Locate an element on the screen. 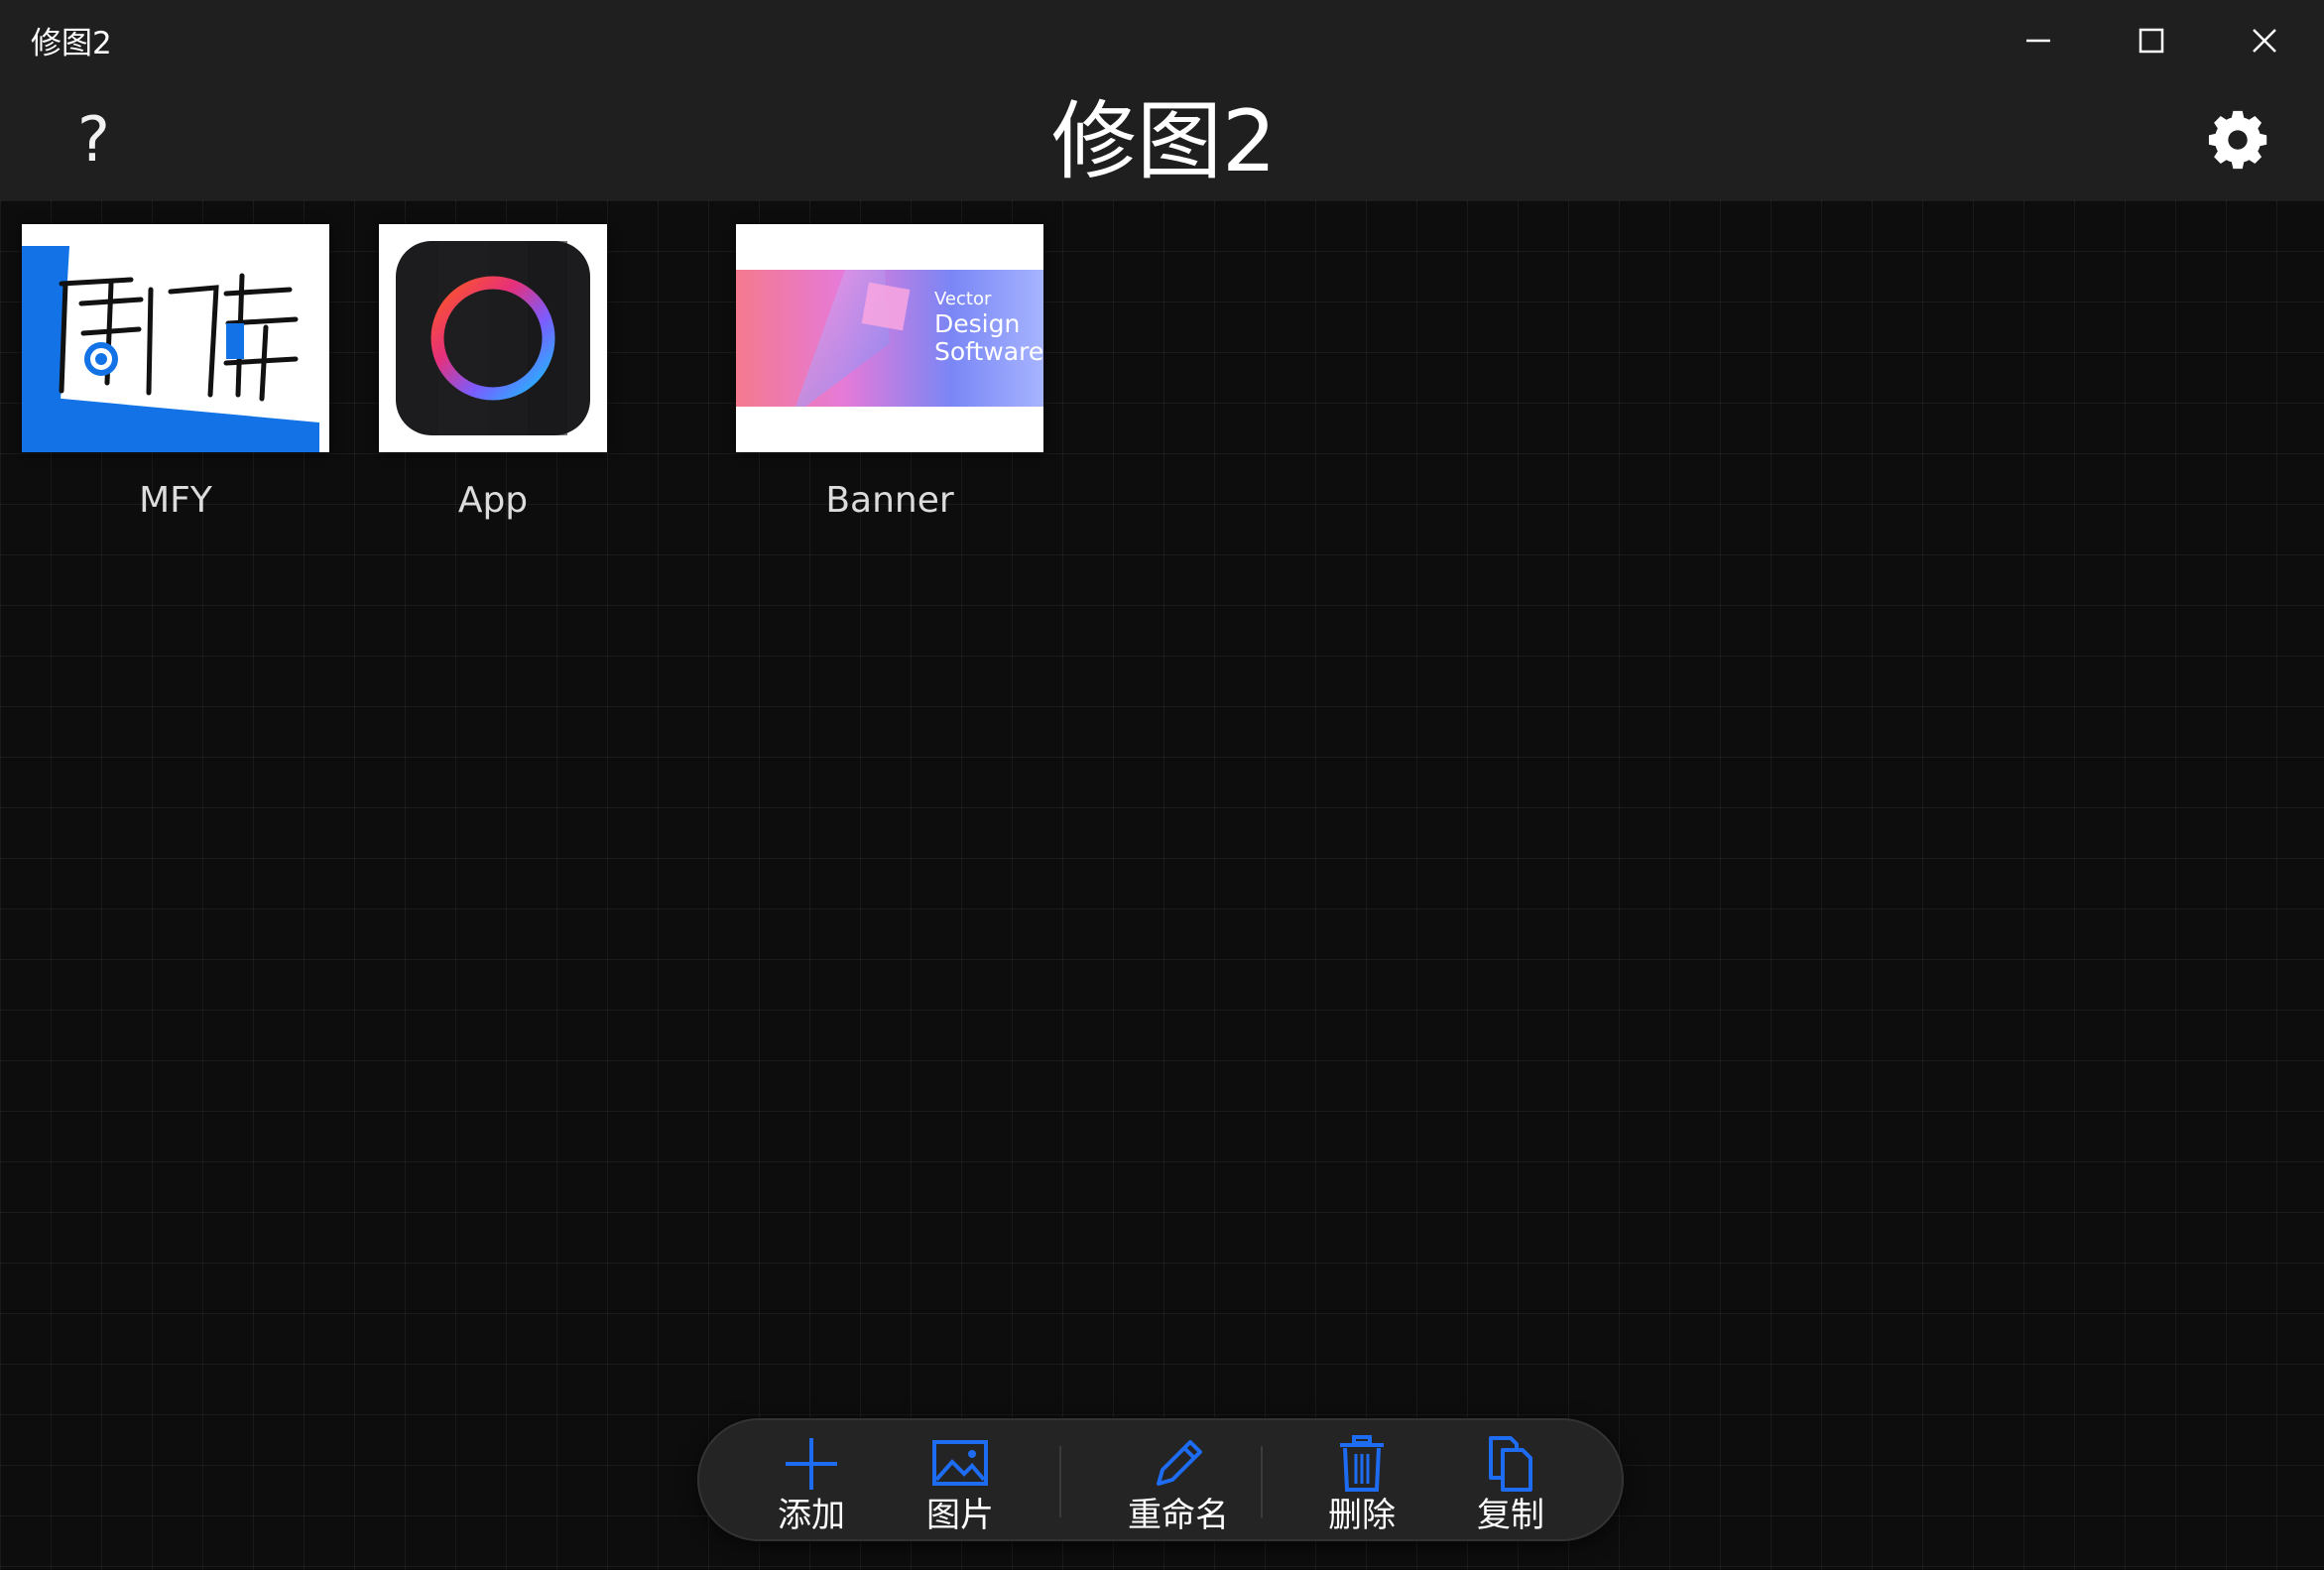 The image size is (2324, 1570). rename-label: 重命名 is located at coordinates (1178, 1515).